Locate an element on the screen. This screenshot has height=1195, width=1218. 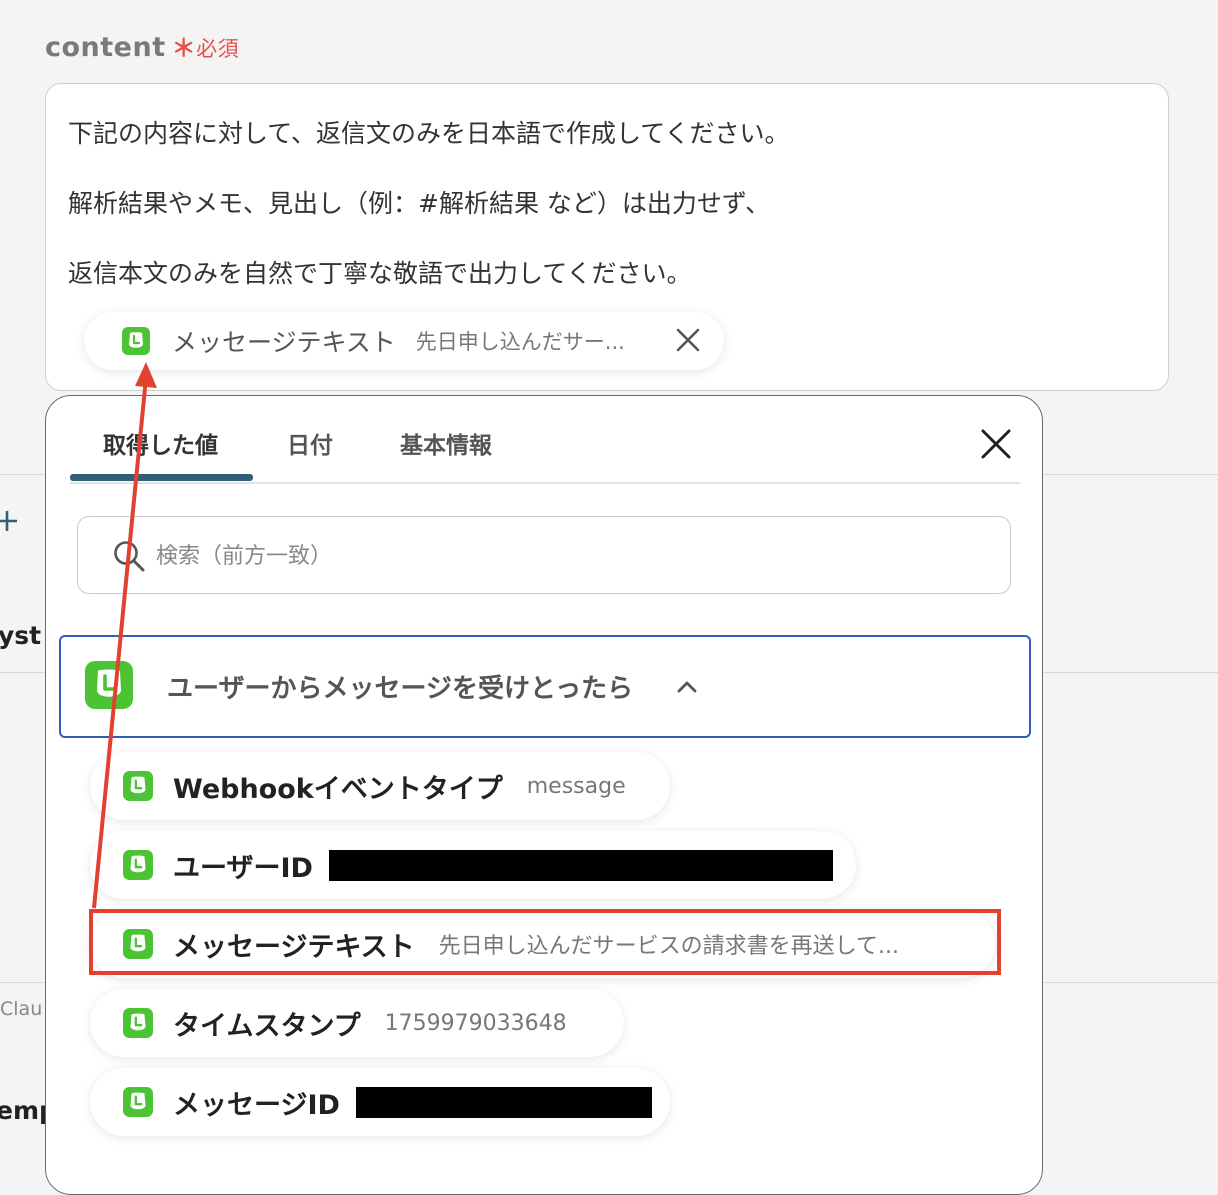
variable-item-user-id: ユーザーID is located at coordinates (473, 865).